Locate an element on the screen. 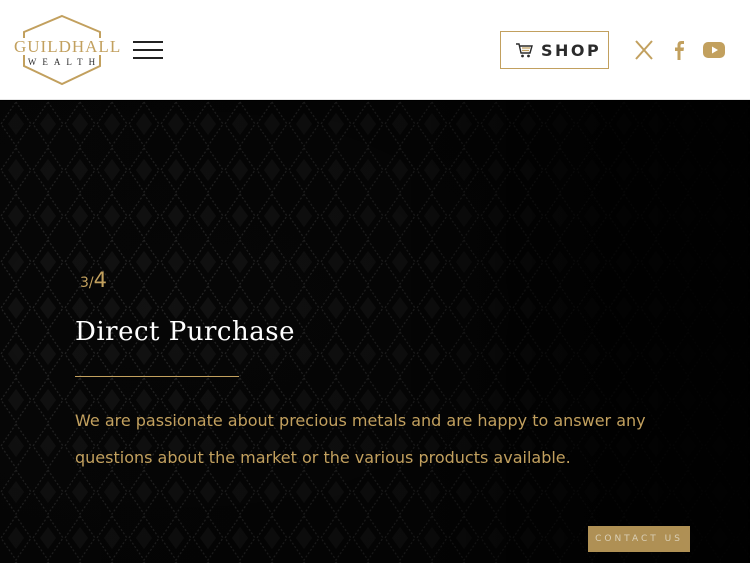  slide-title: Direct Purchase is located at coordinates (185, 332).